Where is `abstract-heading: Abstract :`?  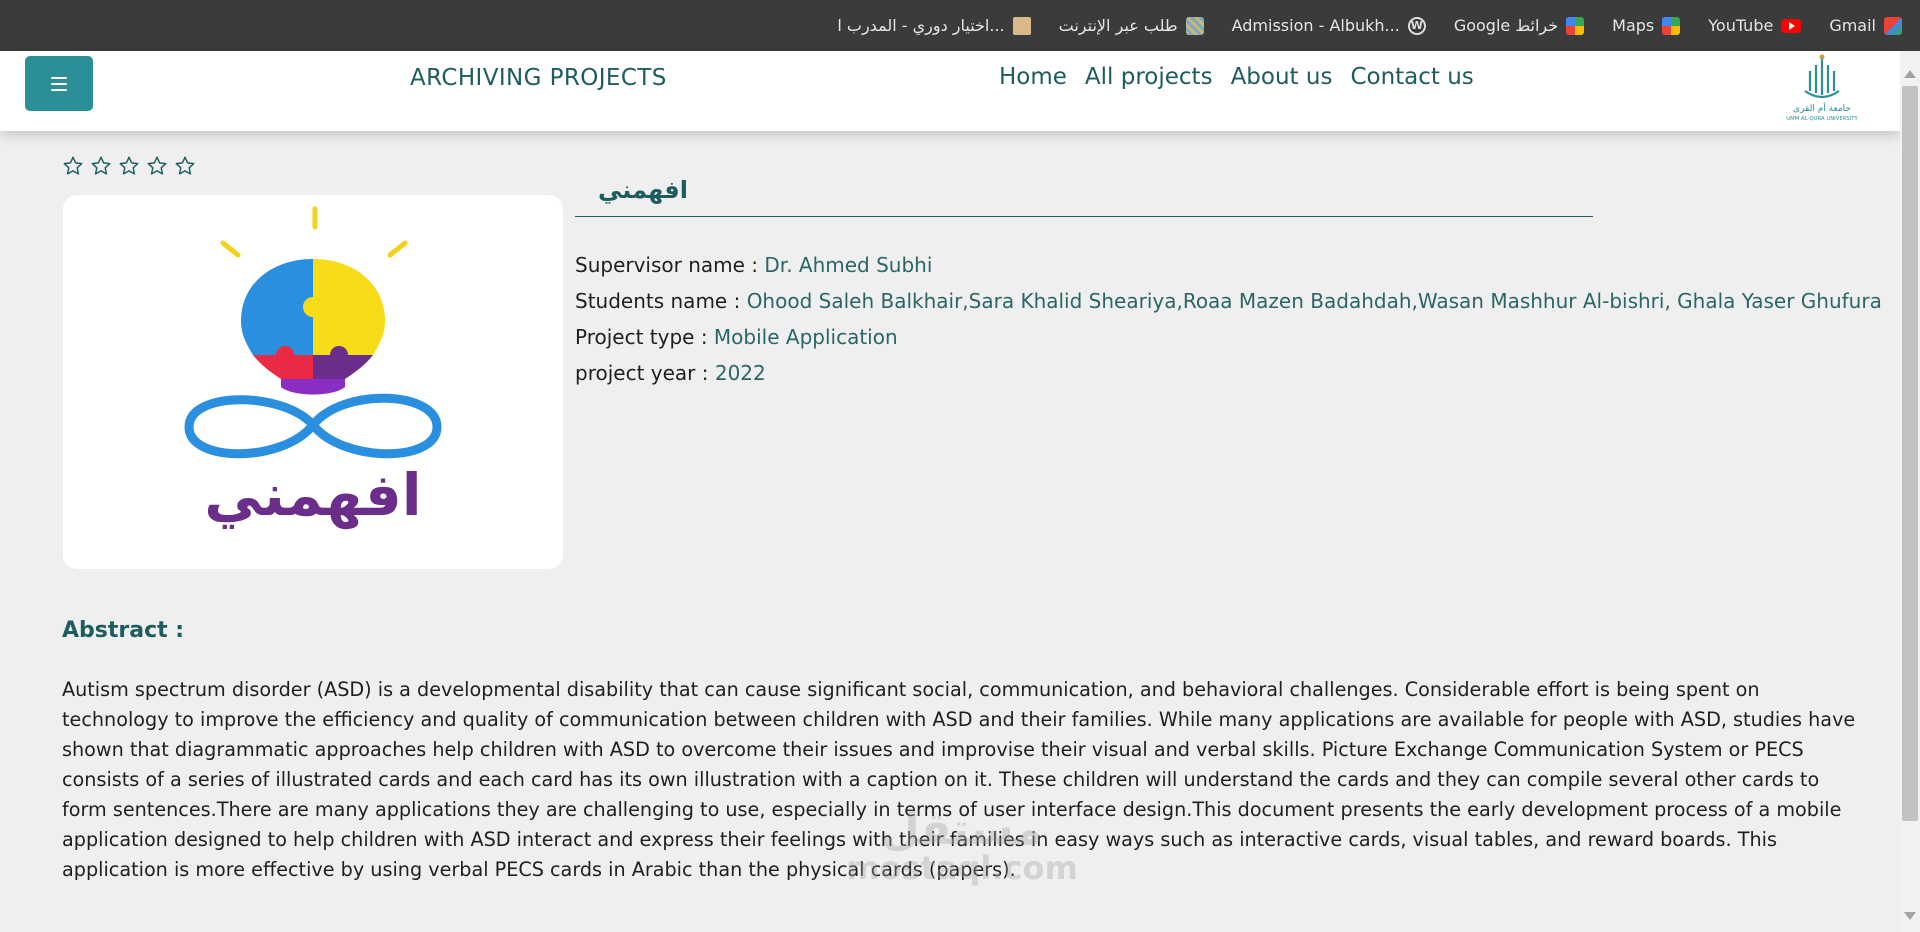 abstract-heading: Abstract : is located at coordinates (123, 630).